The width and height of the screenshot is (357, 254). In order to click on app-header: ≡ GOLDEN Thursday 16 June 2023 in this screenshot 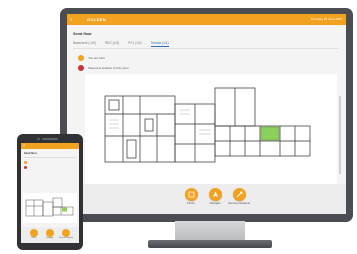, I will do `click(206, 19)`.